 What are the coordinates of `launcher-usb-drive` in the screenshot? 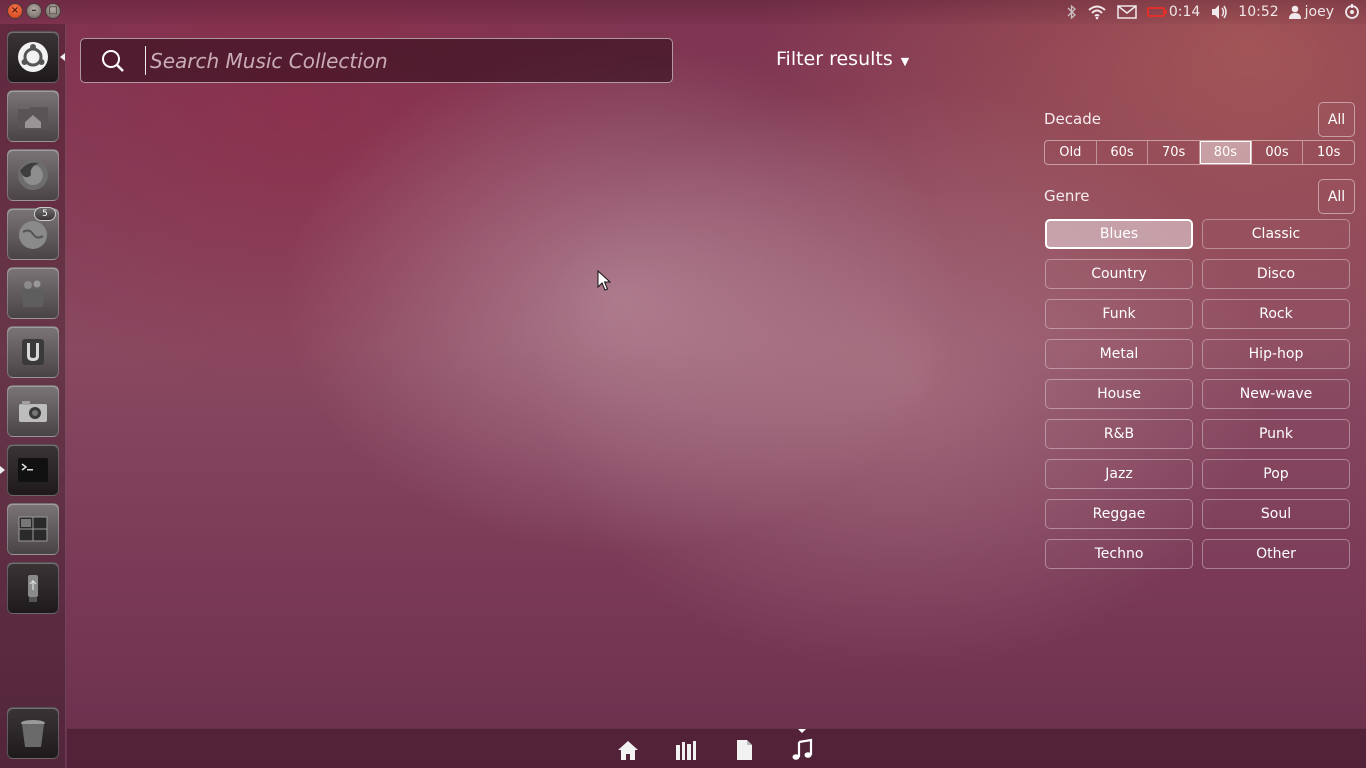 It's located at (33, 588).